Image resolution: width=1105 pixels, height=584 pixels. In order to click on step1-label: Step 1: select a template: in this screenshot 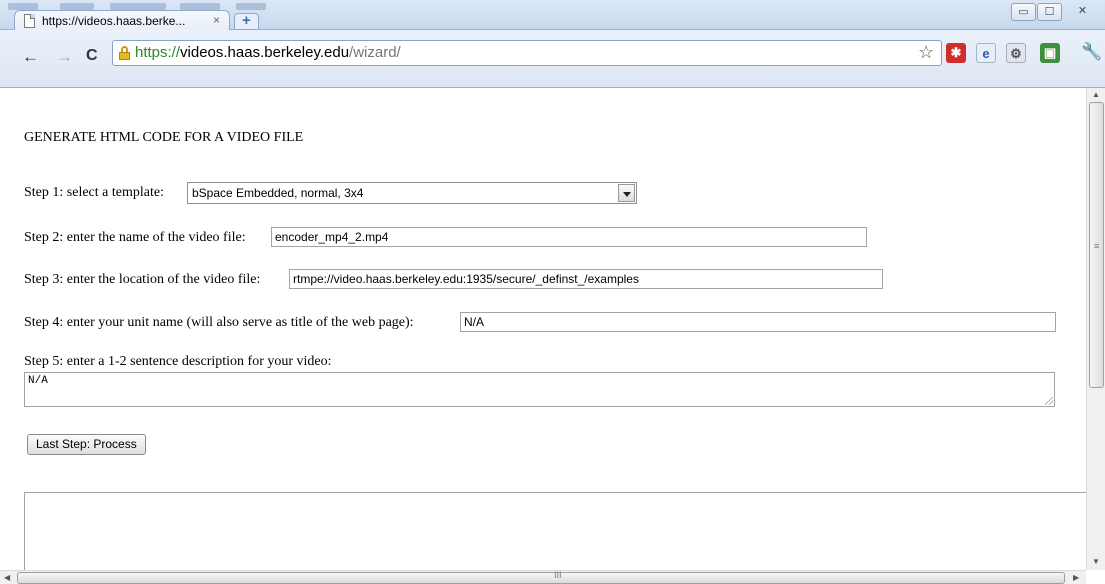, I will do `click(94, 192)`.